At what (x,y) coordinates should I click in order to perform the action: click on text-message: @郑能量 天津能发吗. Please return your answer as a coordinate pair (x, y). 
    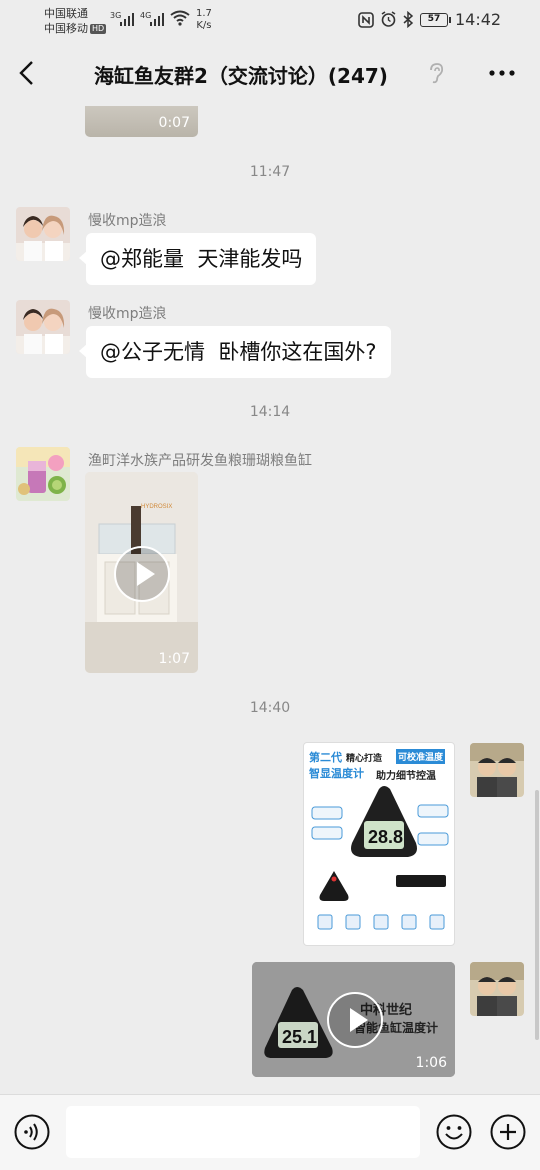
    Looking at the image, I should click on (197, 259).